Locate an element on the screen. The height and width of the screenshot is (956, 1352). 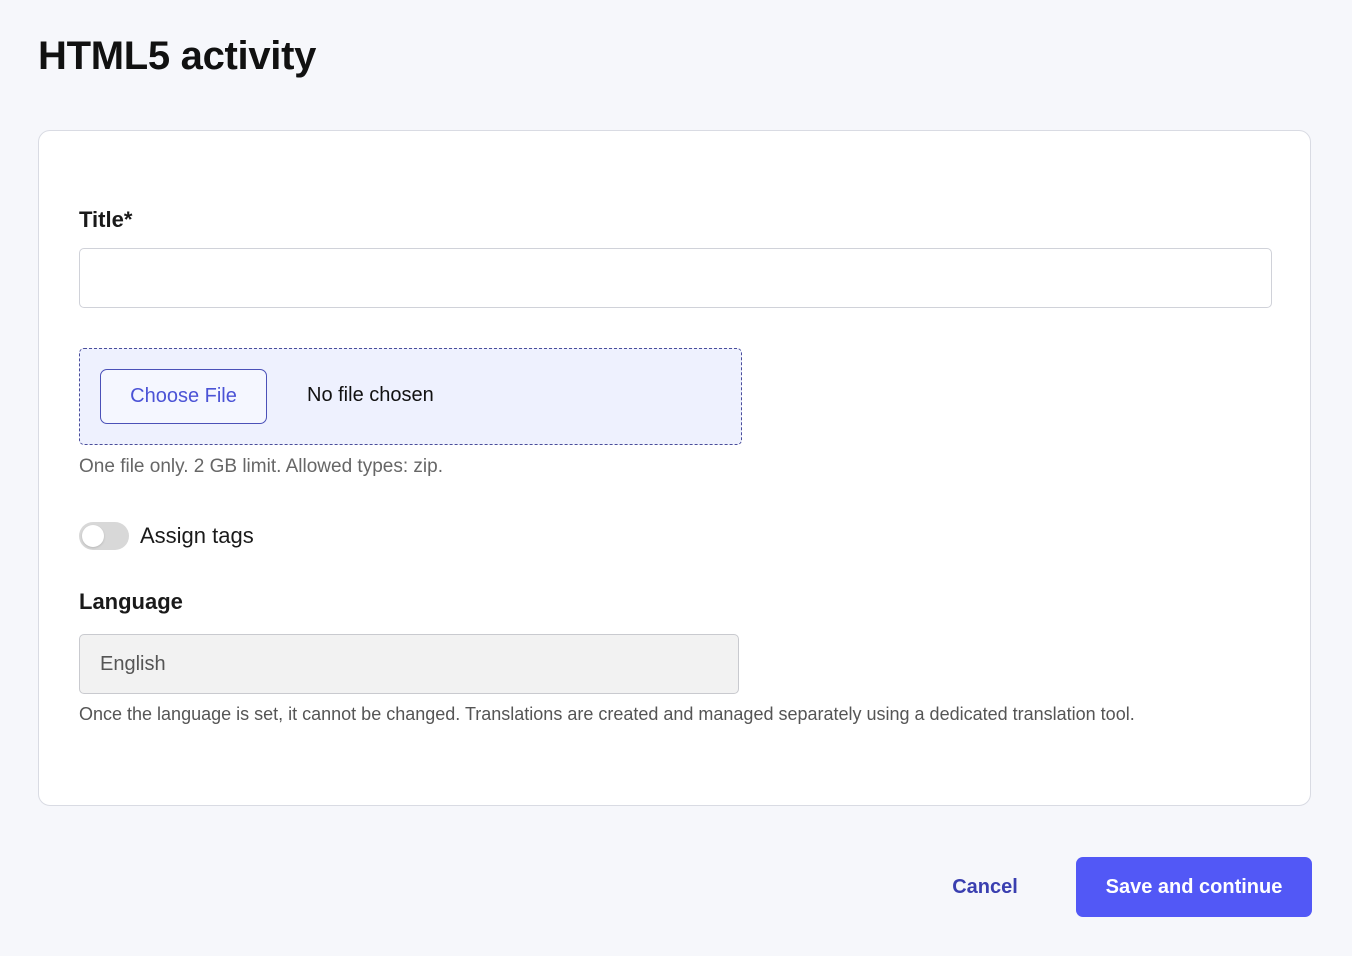
file-dropzone: Choose File No file chosen is located at coordinates (410, 396).